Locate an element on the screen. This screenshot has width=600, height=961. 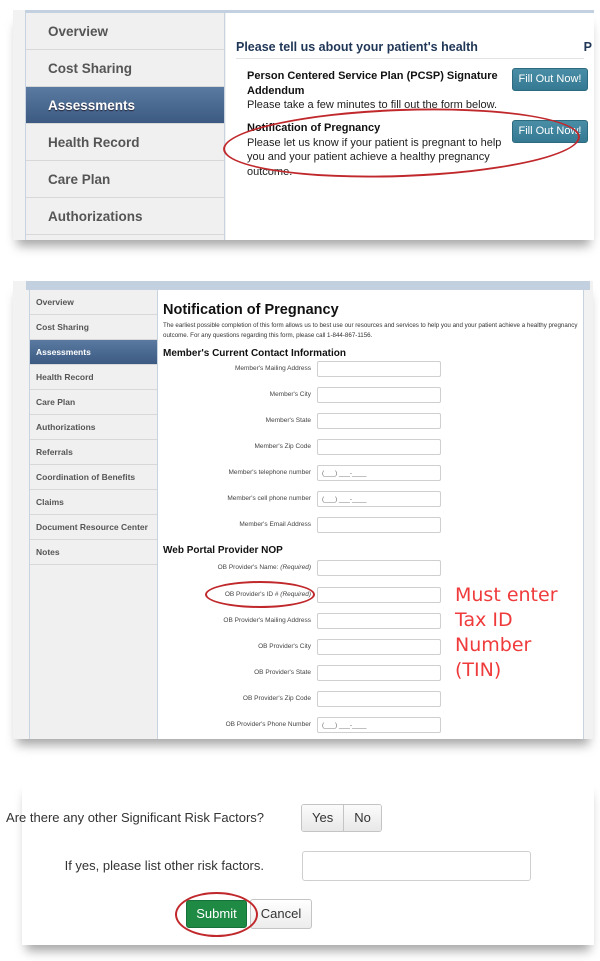
note-line: Number is located at coordinates (493, 645).